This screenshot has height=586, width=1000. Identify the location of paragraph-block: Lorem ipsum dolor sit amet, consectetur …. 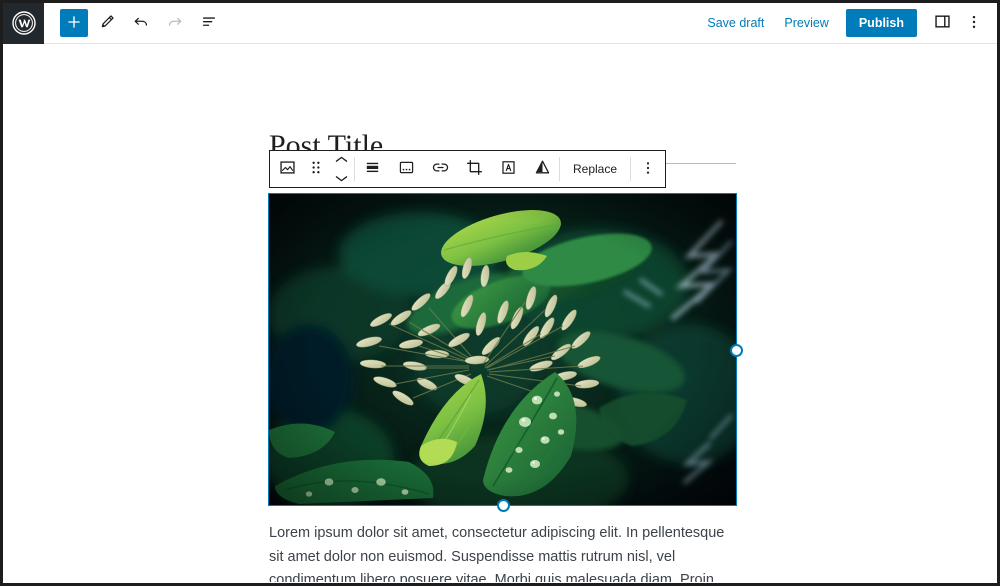
(504, 552).